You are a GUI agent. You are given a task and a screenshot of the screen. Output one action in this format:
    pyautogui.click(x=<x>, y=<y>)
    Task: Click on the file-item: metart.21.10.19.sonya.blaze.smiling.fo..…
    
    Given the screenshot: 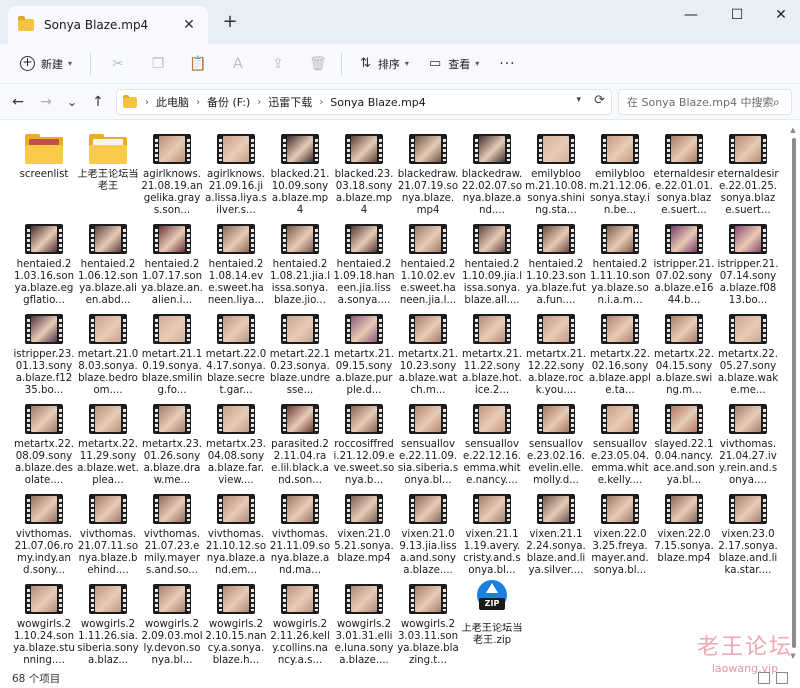 What is the action you would take?
    pyautogui.click(x=172, y=355)
    